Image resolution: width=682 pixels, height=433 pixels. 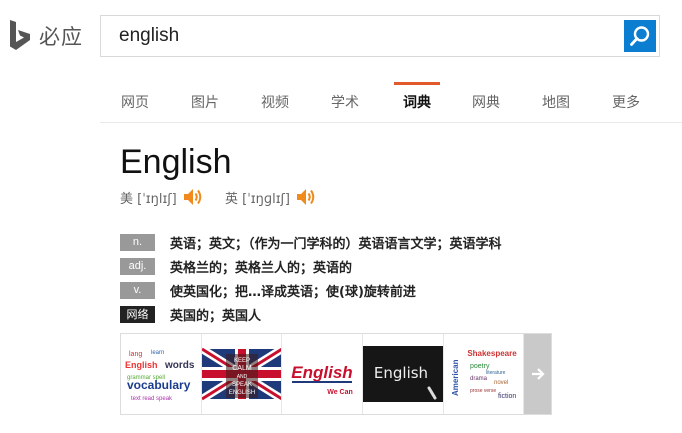 I want to click on svg-text: KEEP, so click(x=242, y=361).